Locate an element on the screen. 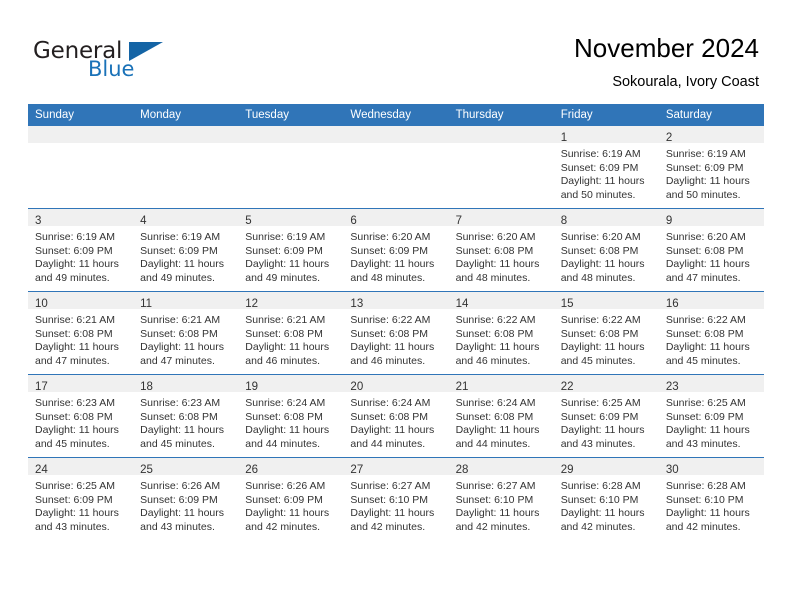  page-title: November 2024 is located at coordinates (666, 48).